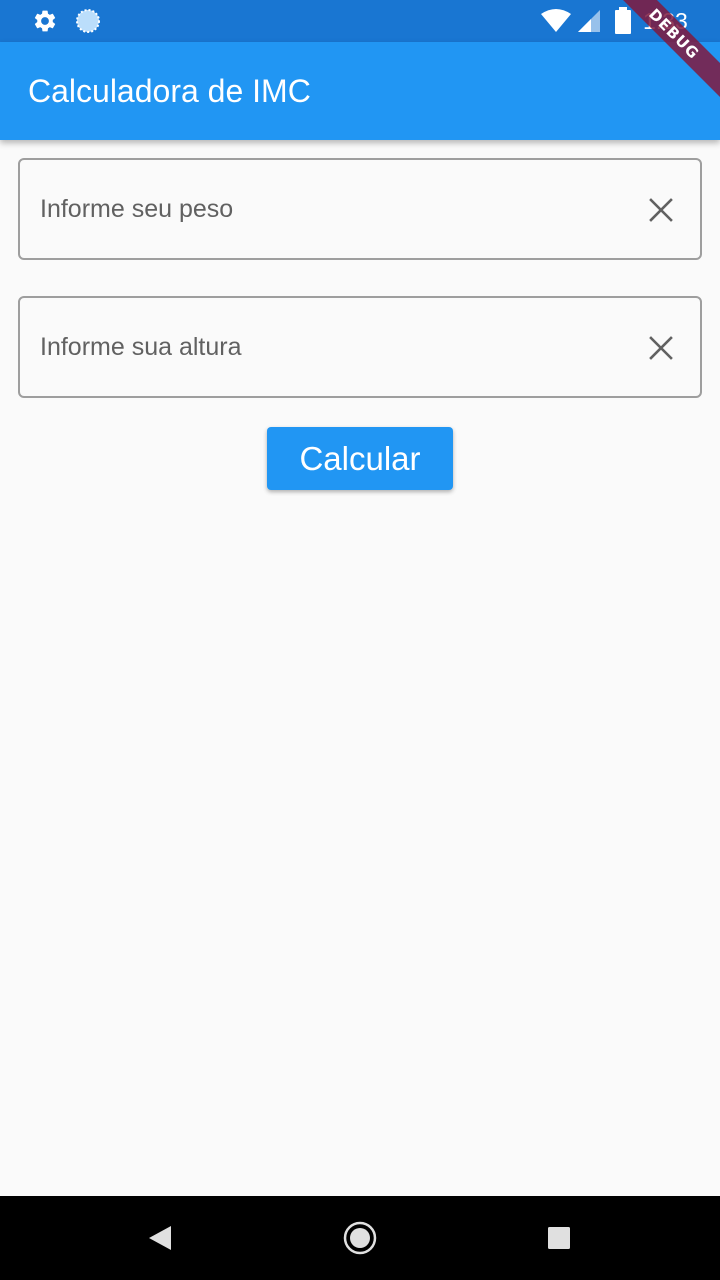  Describe the element at coordinates (661, 348) in the screenshot. I see `clear-height-icon` at that location.